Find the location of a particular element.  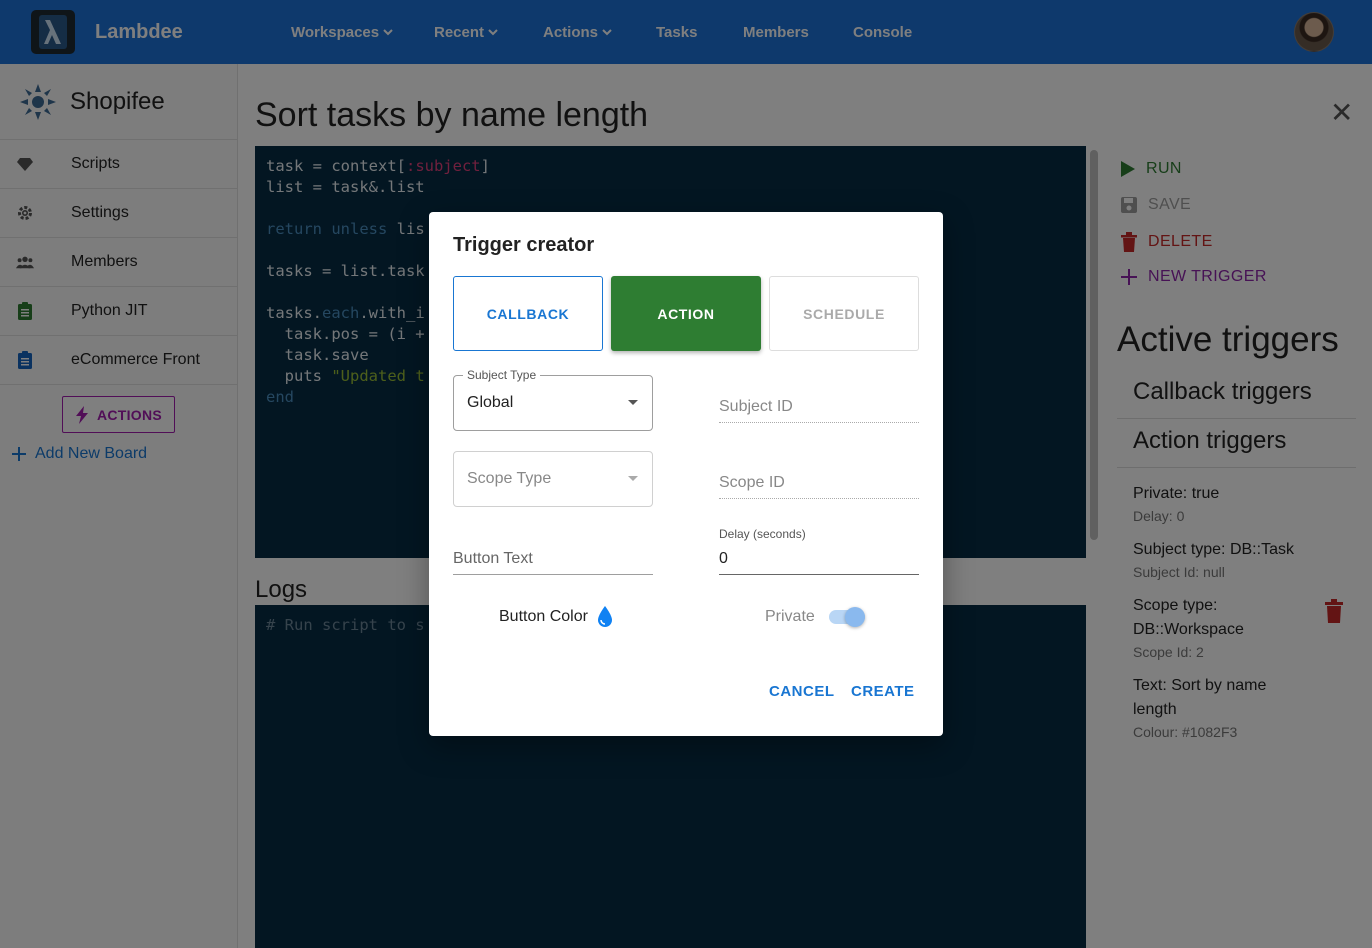

subject-id-field: Subject ID is located at coordinates (819, 410).